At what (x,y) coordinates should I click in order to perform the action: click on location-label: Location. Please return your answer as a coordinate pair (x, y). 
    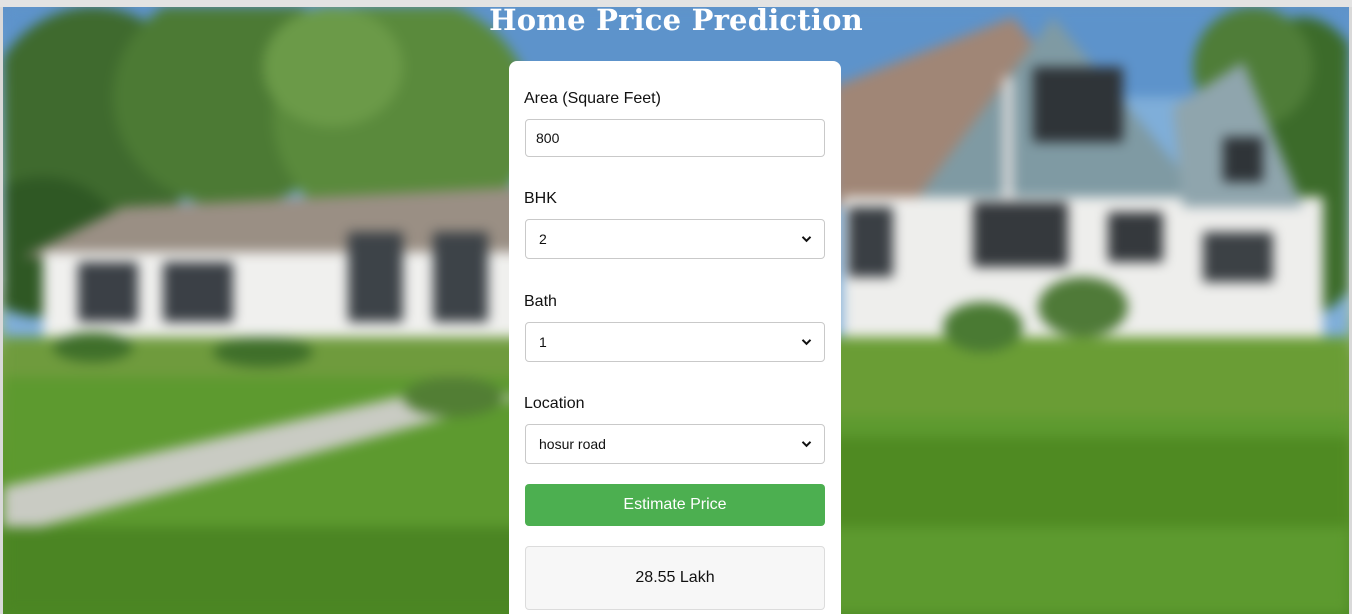
    Looking at the image, I should click on (554, 403).